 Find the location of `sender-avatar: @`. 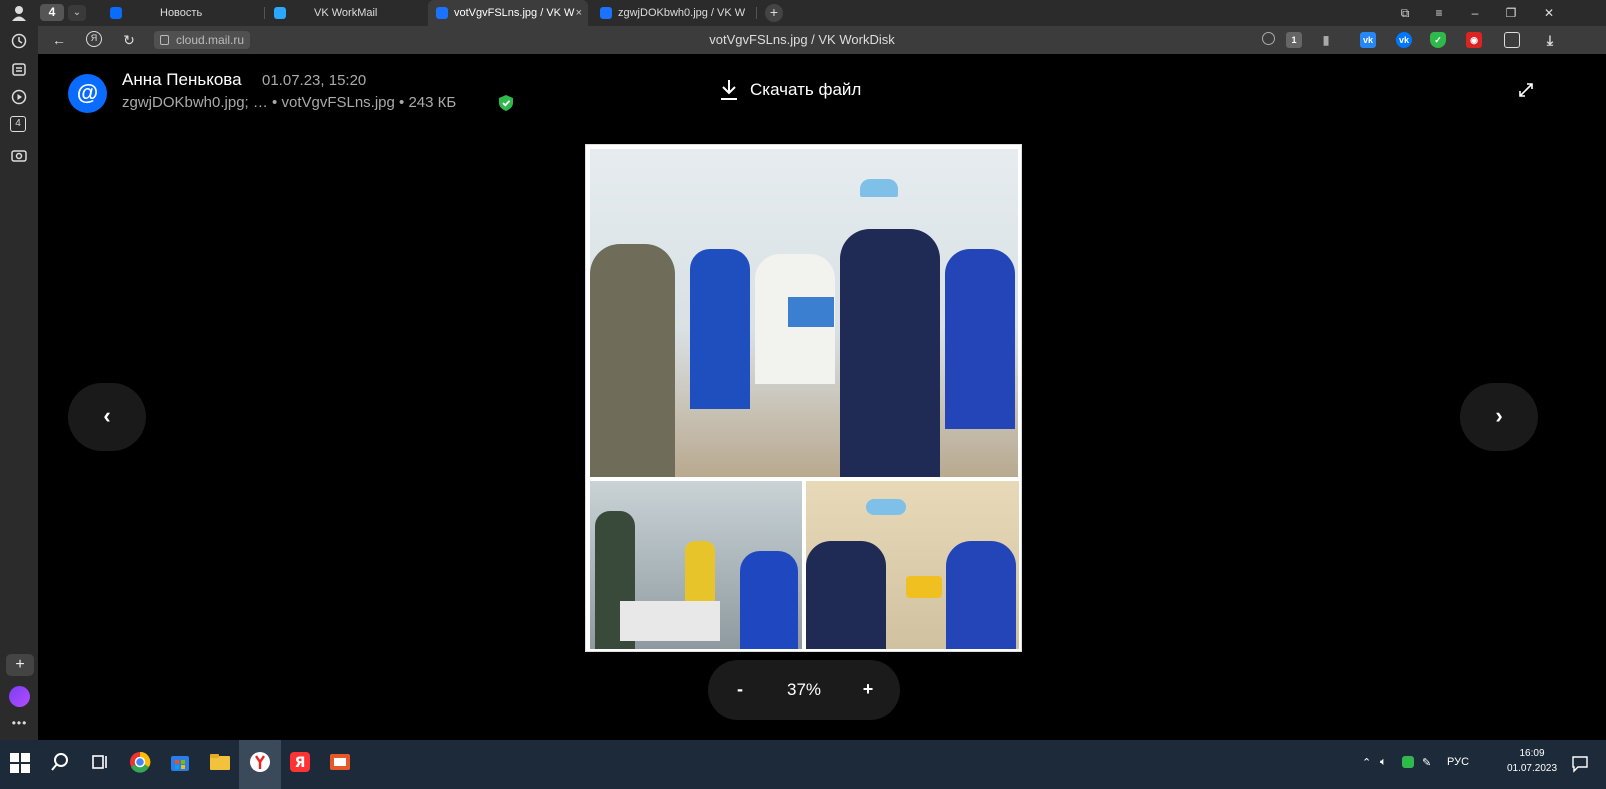

sender-avatar: @ is located at coordinates (87, 93).